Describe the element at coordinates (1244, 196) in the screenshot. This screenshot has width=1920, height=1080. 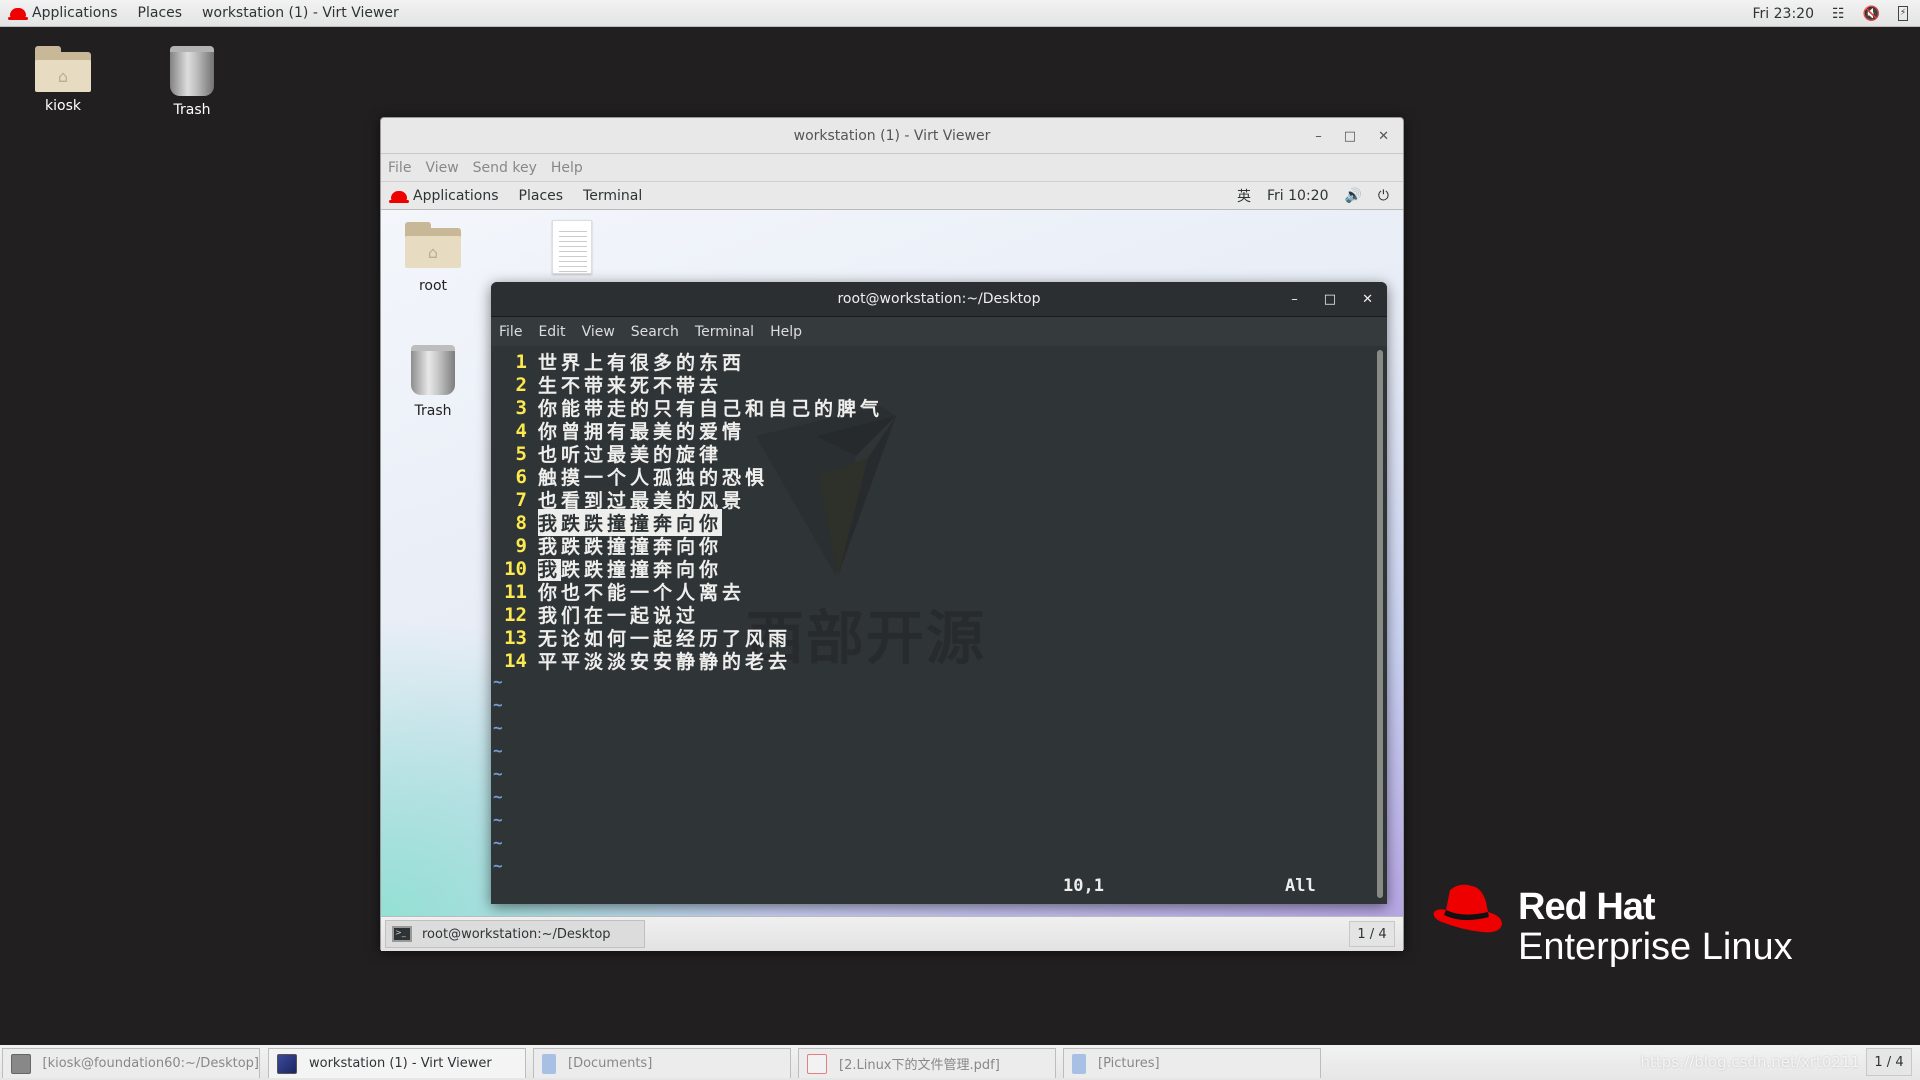
I see `input-method-indicator: 英` at that location.